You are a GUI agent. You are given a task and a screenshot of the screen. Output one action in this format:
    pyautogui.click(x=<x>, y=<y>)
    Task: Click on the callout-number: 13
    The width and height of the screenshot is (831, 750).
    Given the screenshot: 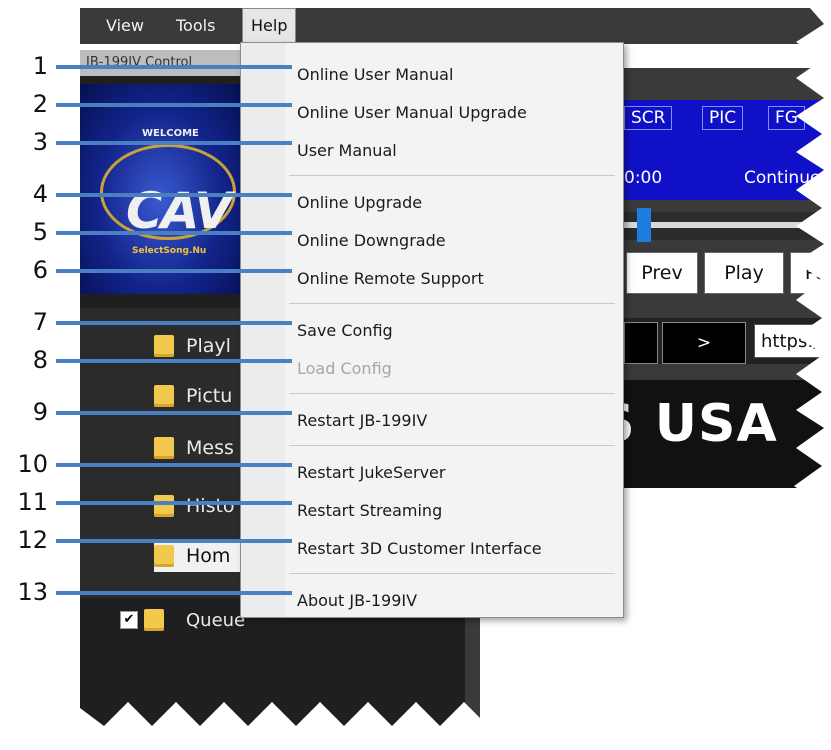 What is the action you would take?
    pyautogui.click(x=32, y=592)
    